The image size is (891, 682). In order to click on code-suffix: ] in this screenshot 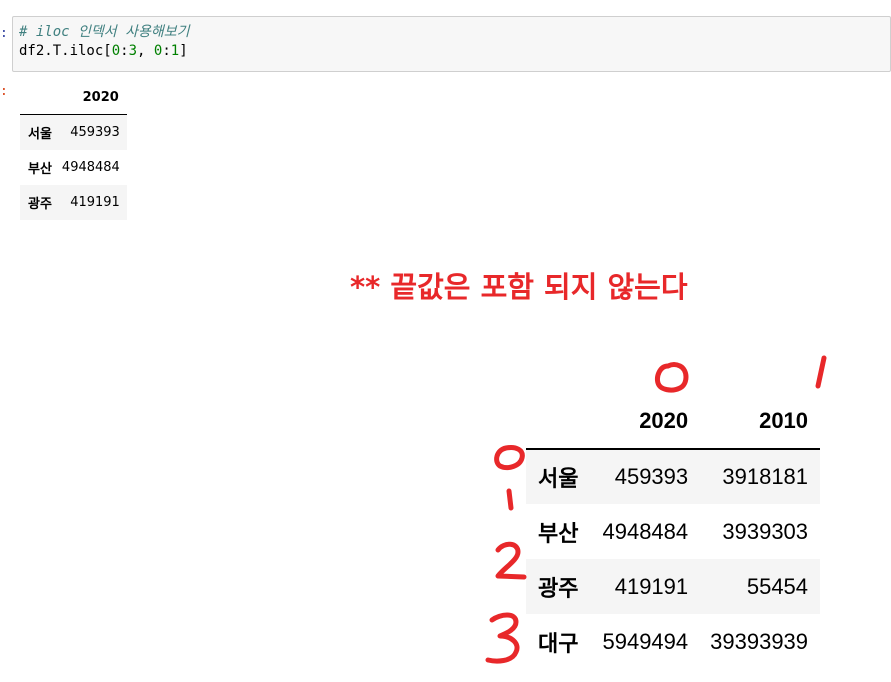, I will do `click(183, 51)`.